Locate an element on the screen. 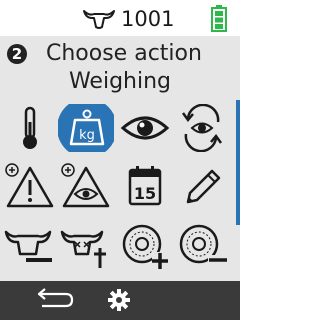  recurring-observe-action-button is located at coordinates (202, 128).